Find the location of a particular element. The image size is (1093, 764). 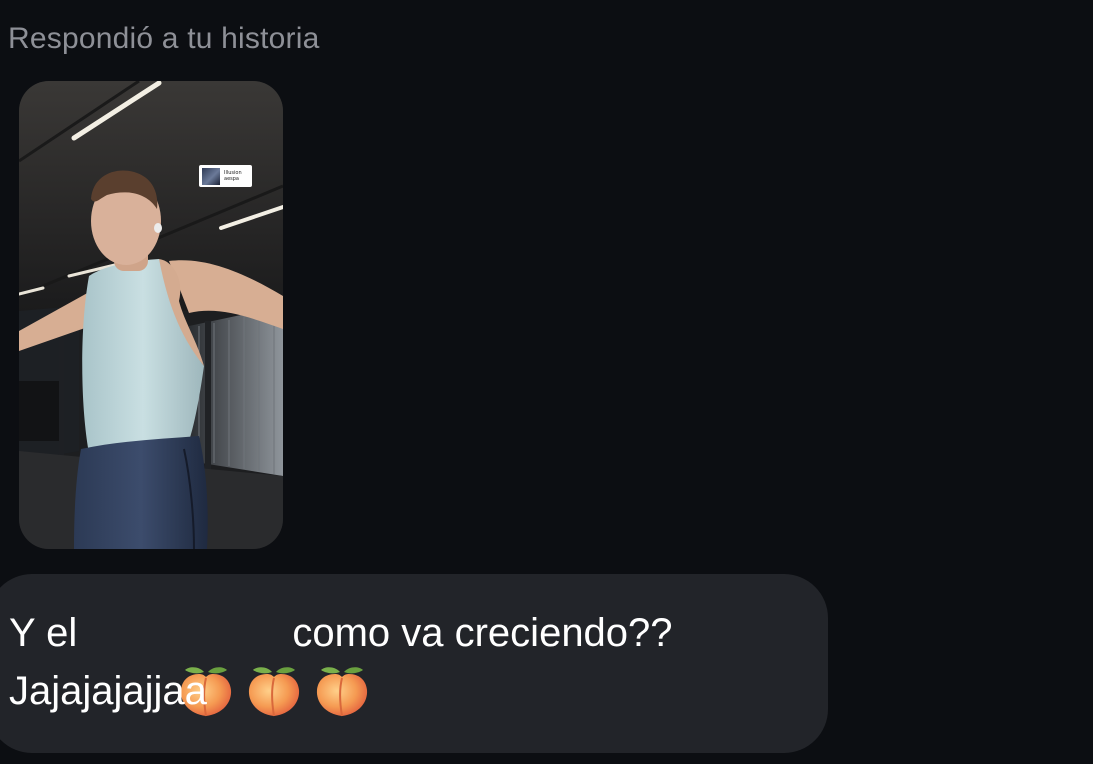

story-image is located at coordinates (151, 315).